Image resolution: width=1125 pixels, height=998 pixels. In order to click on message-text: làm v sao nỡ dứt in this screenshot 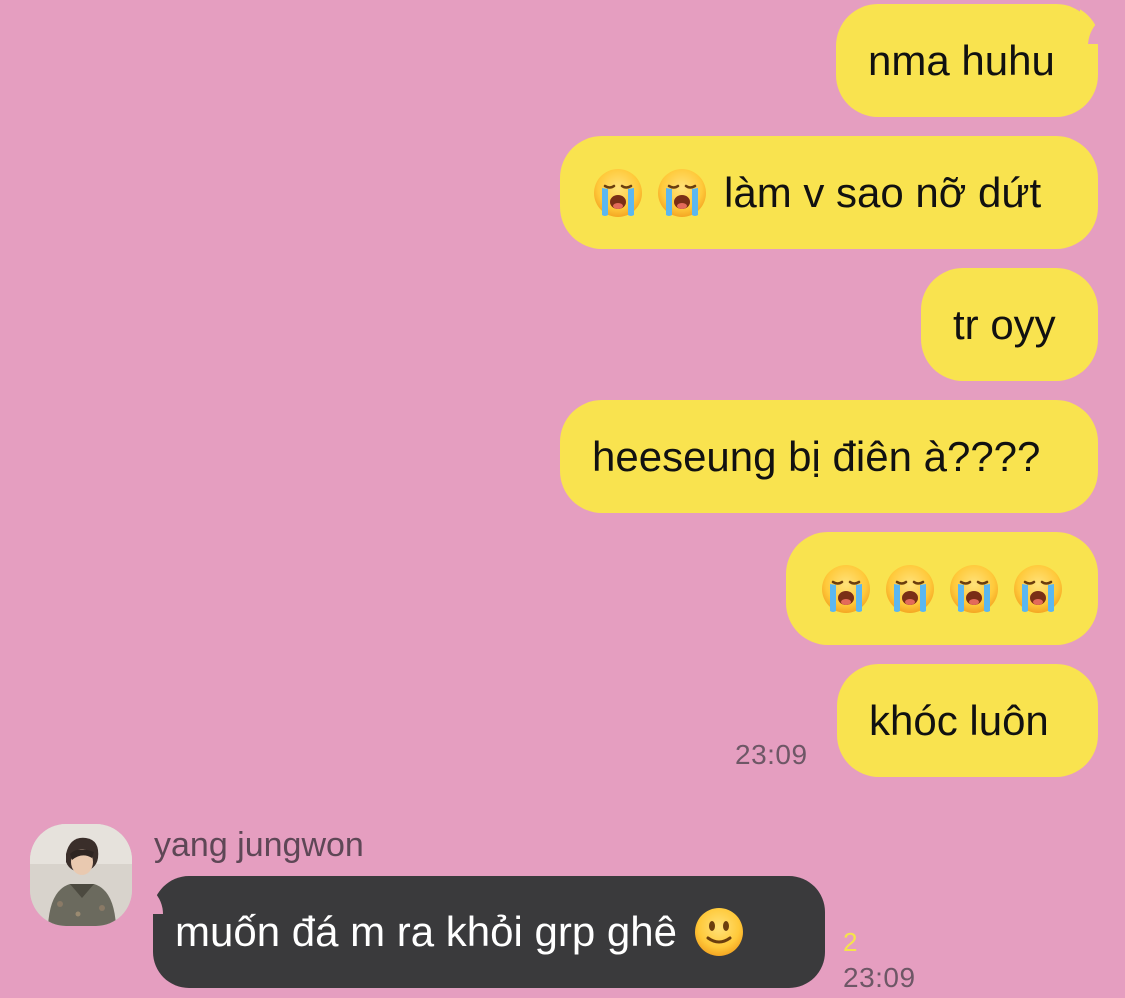, I will do `click(883, 192)`.